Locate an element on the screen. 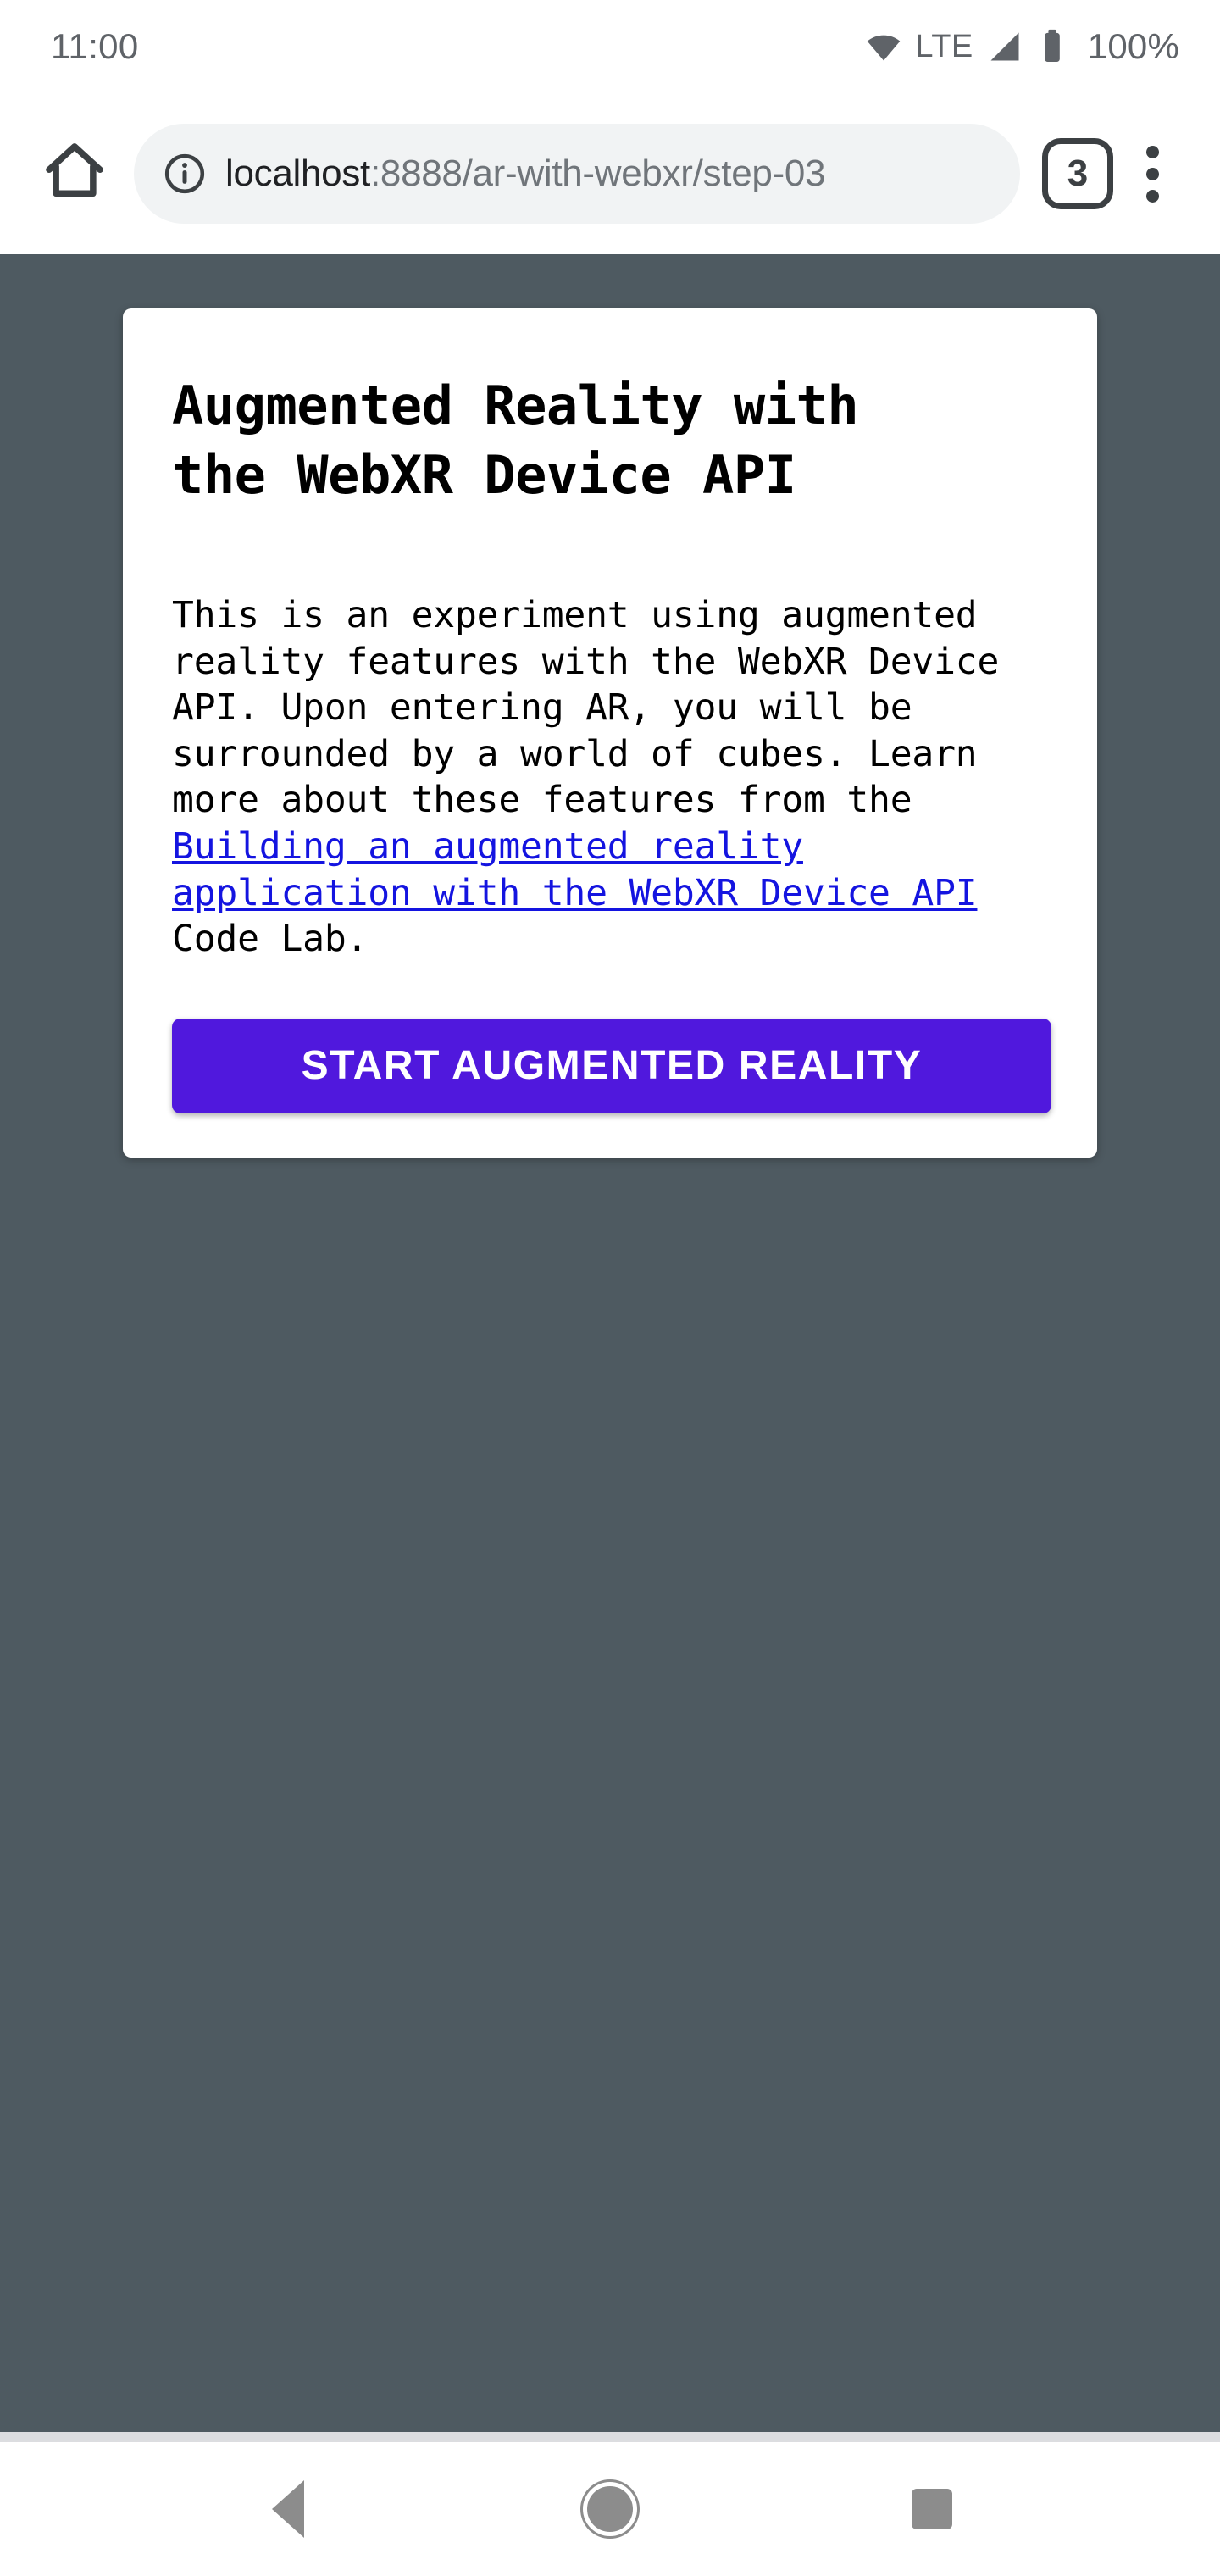  browser-toolbar: localhost:8888/ar-with-webxr/step-03 3 is located at coordinates (610, 173).